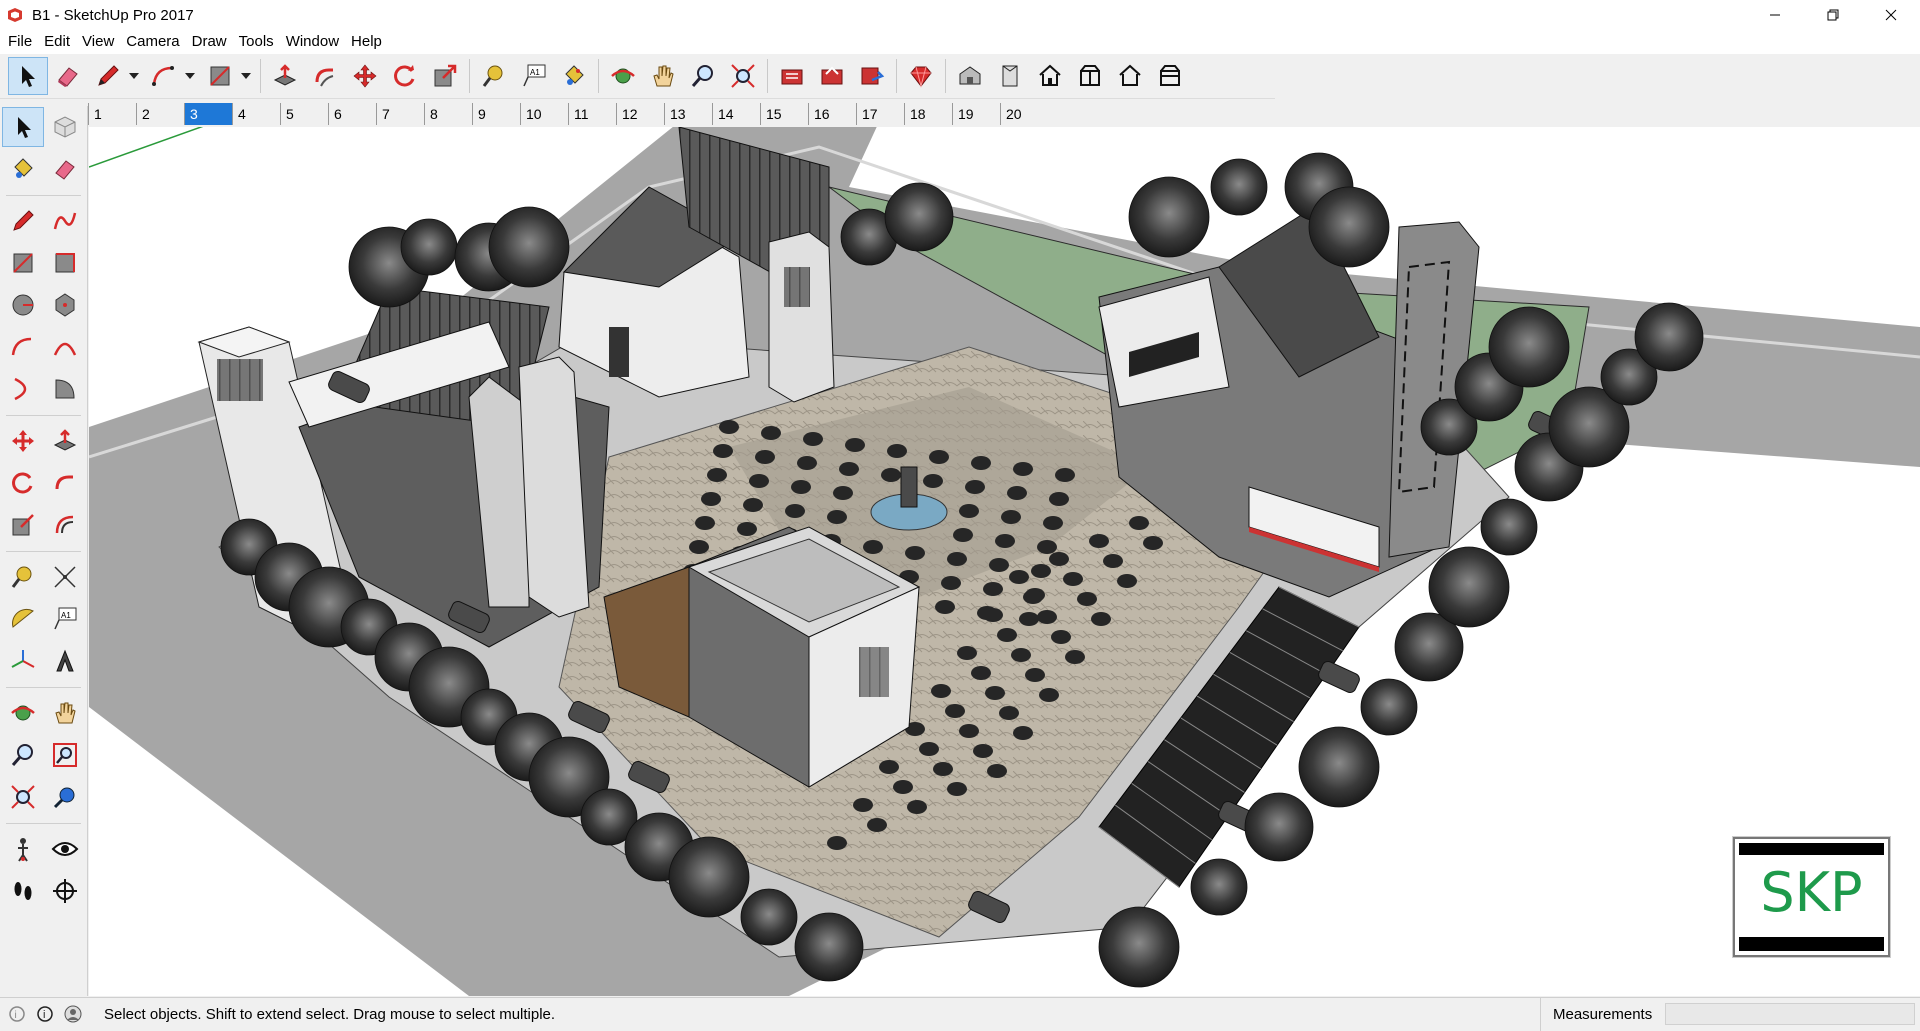  Describe the element at coordinates (366, 42) in the screenshot. I see `menu-help: Help` at that location.